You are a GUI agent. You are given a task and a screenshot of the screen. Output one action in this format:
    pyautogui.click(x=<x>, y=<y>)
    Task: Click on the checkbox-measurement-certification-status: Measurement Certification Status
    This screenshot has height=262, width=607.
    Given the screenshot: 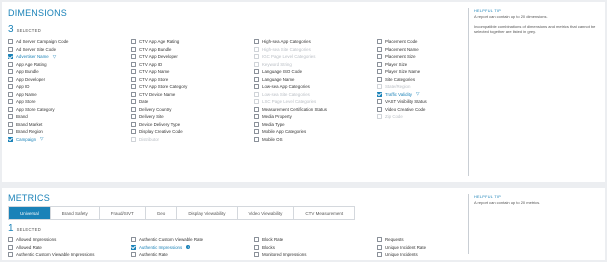 What is the action you would take?
    pyautogui.click(x=315, y=110)
    